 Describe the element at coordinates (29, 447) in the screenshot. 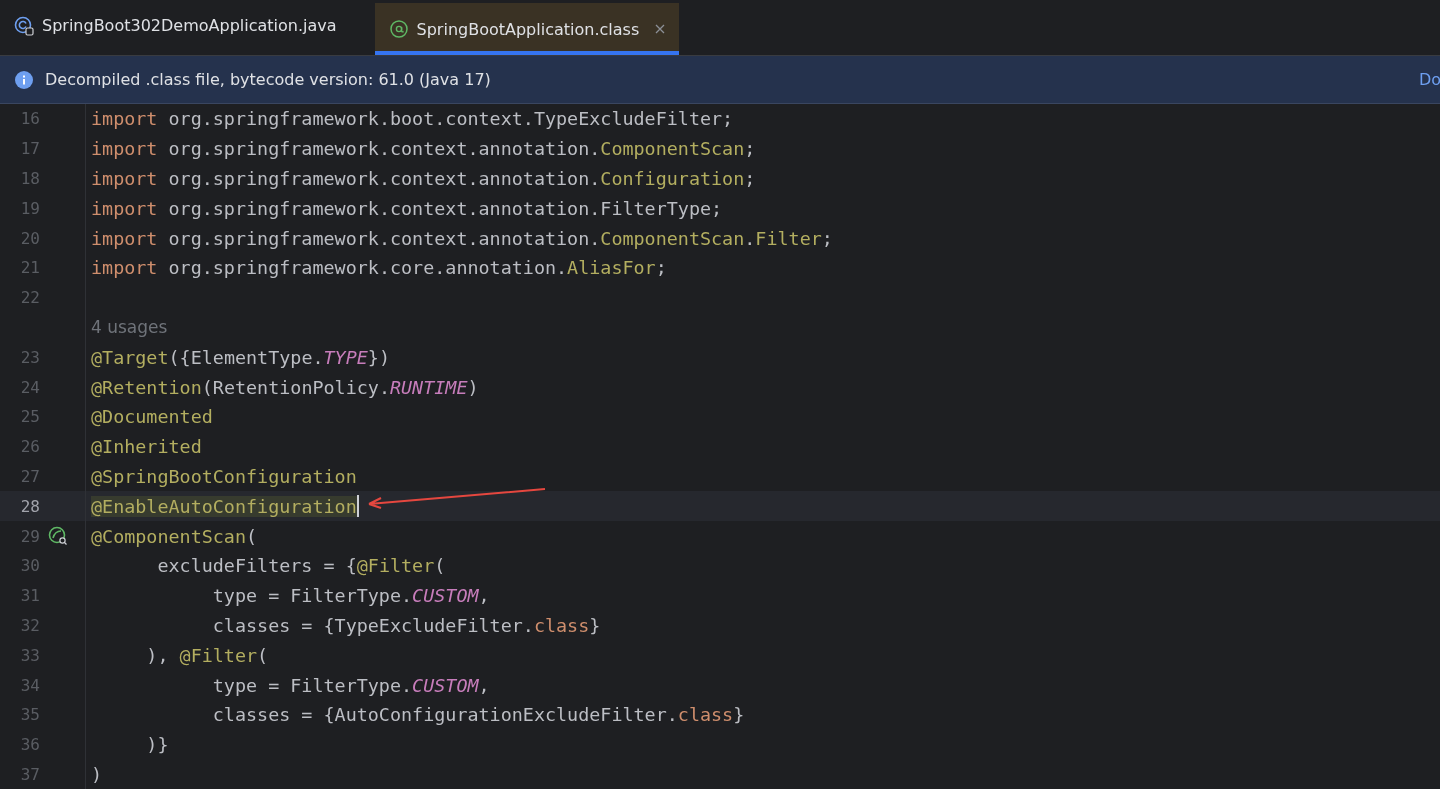

I see `line-number: 26` at that location.